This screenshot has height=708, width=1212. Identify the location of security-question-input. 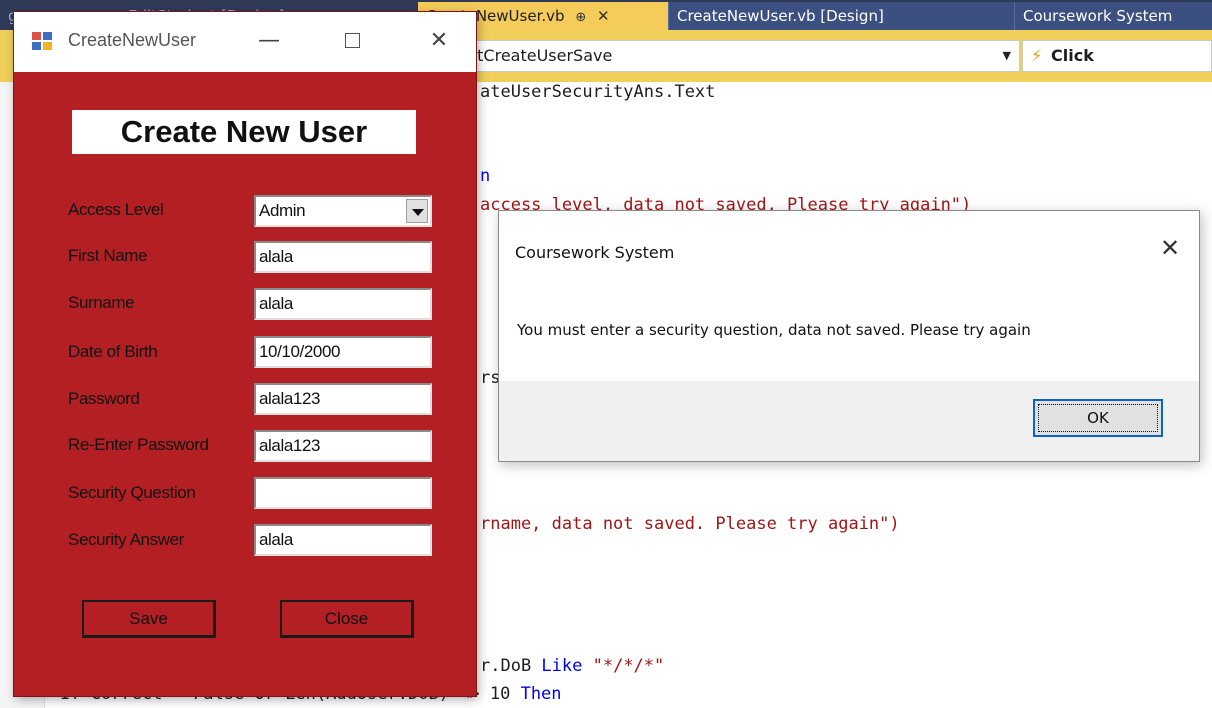
(343, 493).